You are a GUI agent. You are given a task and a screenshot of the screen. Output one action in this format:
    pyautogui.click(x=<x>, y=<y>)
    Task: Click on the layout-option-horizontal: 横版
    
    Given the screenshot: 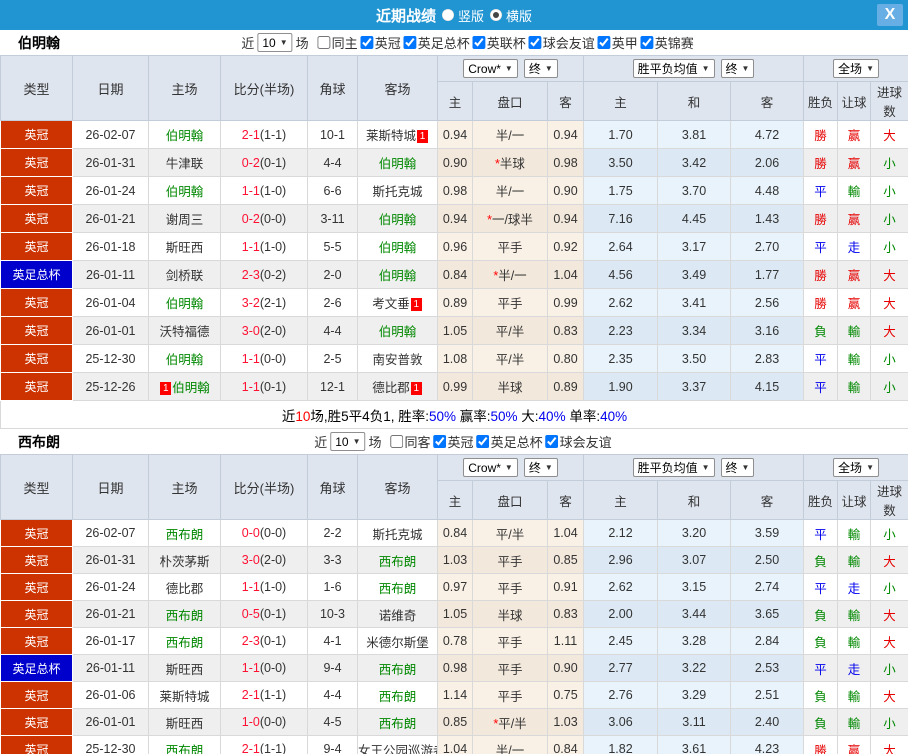 What is the action you would take?
    pyautogui.click(x=511, y=15)
    